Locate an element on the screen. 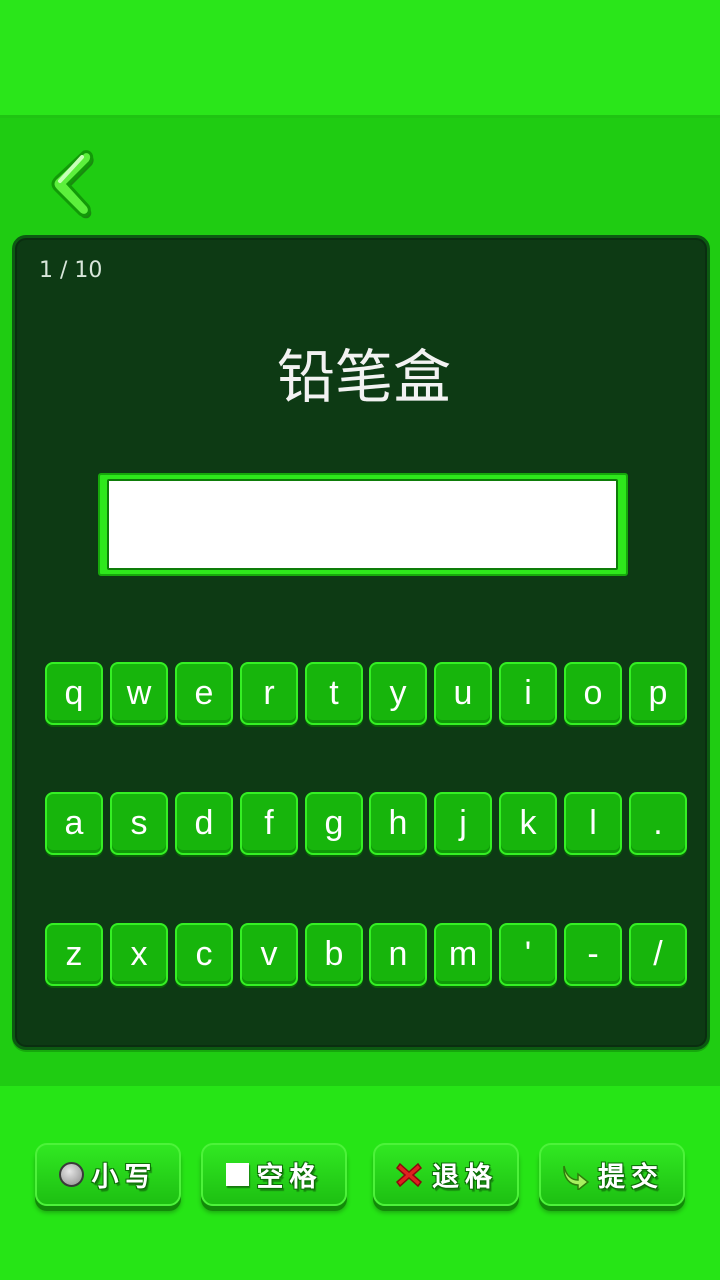 The width and height of the screenshot is (720, 1280). key-hyphen: - is located at coordinates (593, 954).